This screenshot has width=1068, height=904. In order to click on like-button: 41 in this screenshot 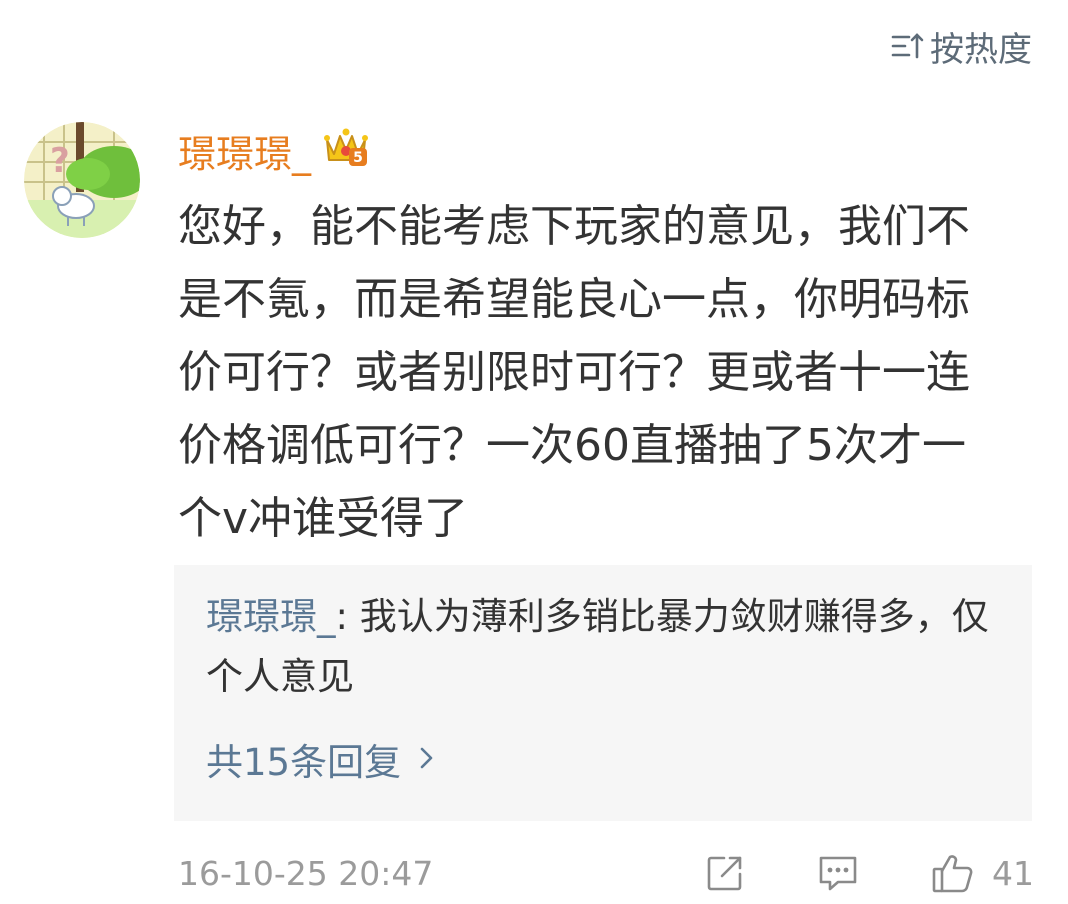, I will do `click(982, 873)`.